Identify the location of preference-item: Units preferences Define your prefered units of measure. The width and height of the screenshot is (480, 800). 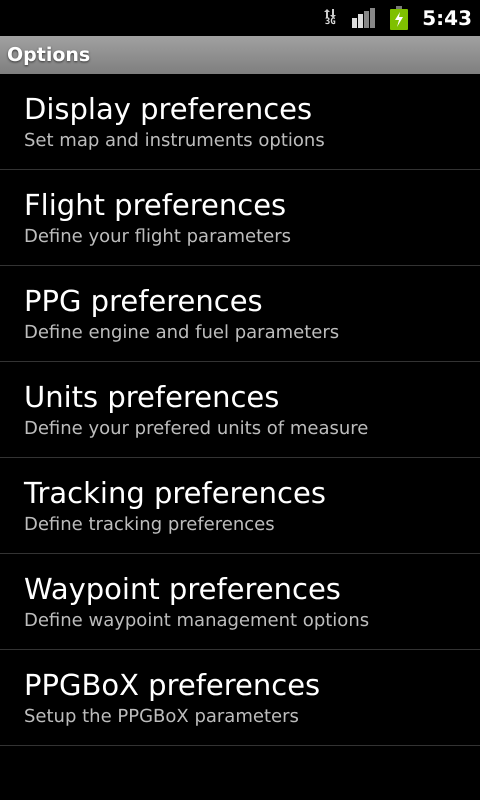
(240, 410).